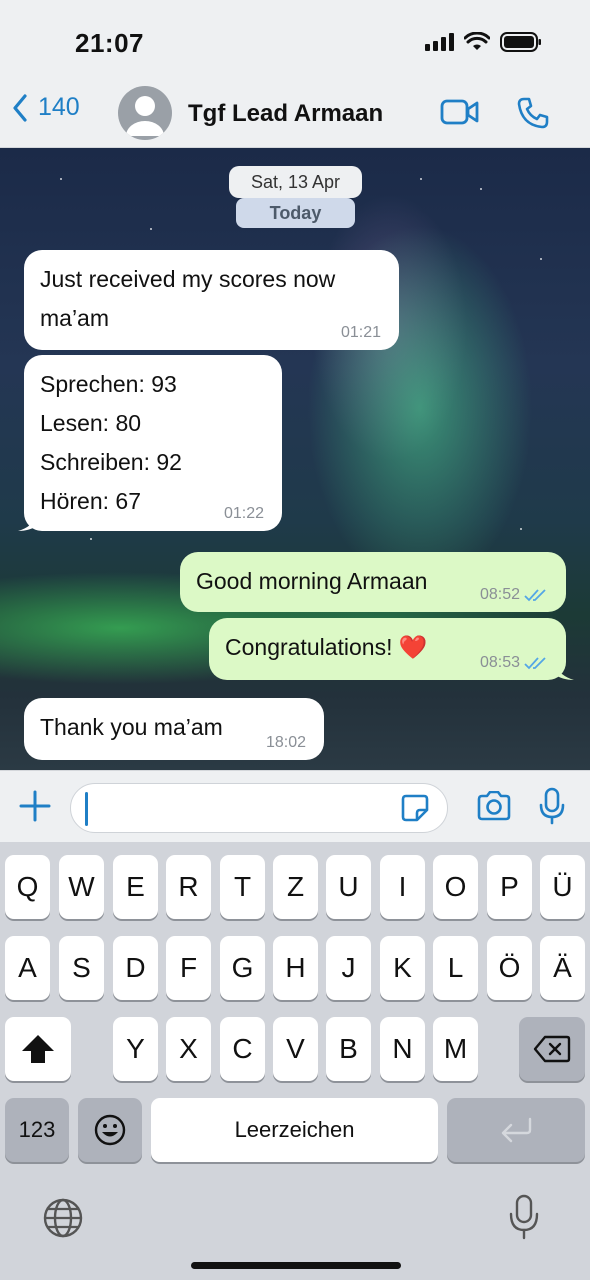  Describe the element at coordinates (296, 1265) in the screenshot. I see `home-indicator` at that location.